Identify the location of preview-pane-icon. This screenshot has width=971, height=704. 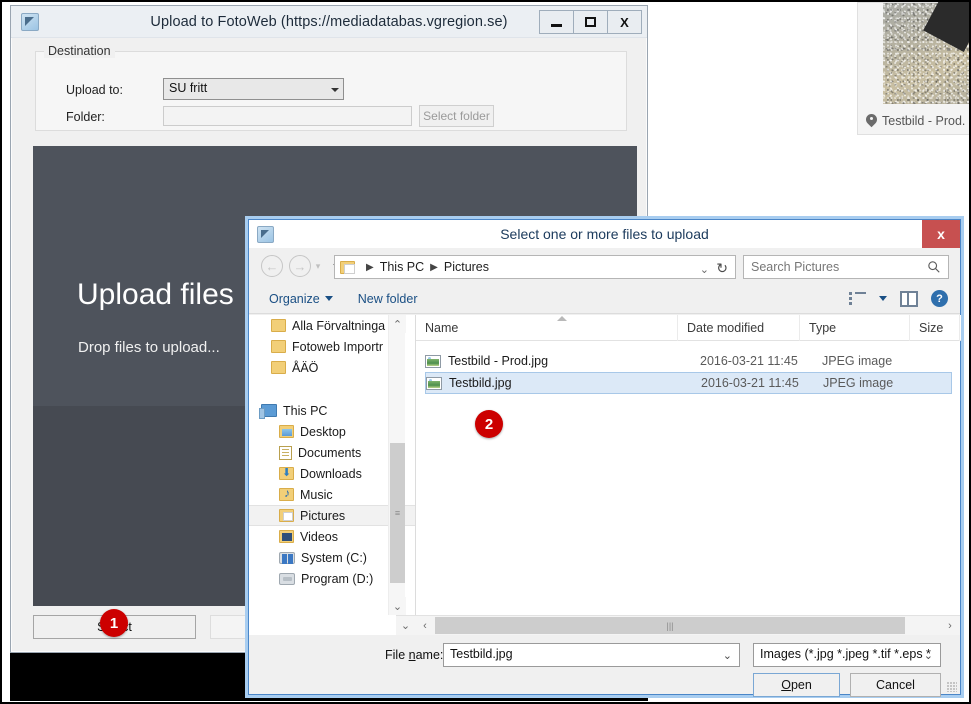
(909, 298).